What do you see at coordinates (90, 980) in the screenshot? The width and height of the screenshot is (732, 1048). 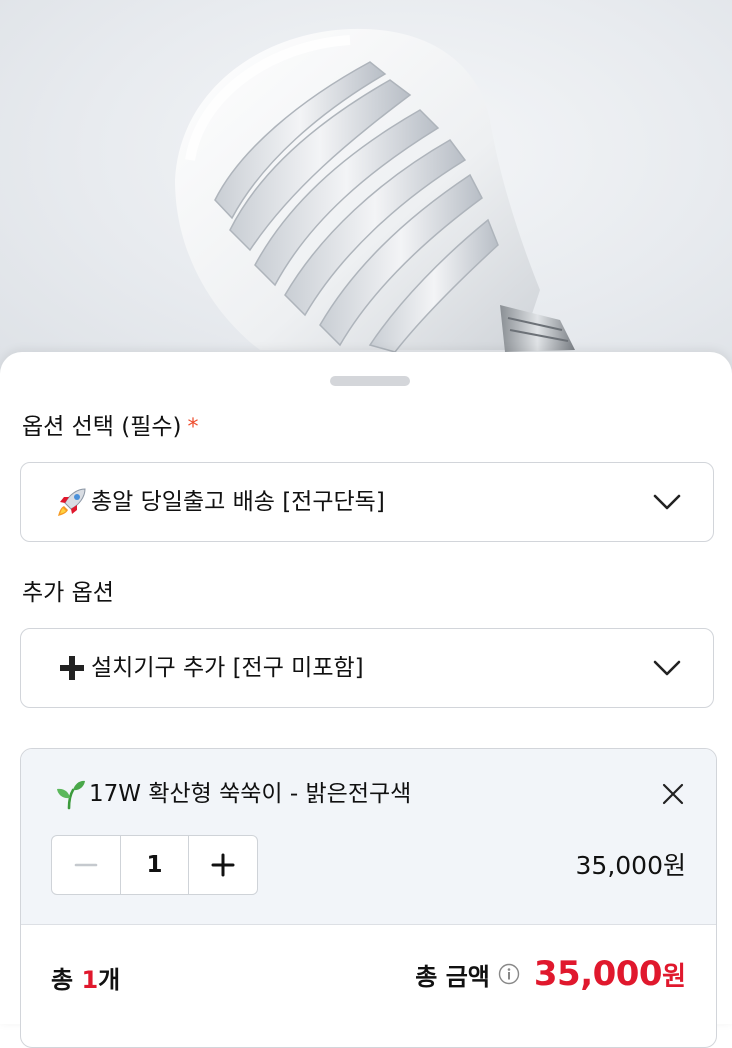 I see `total-count-number: 1` at bounding box center [90, 980].